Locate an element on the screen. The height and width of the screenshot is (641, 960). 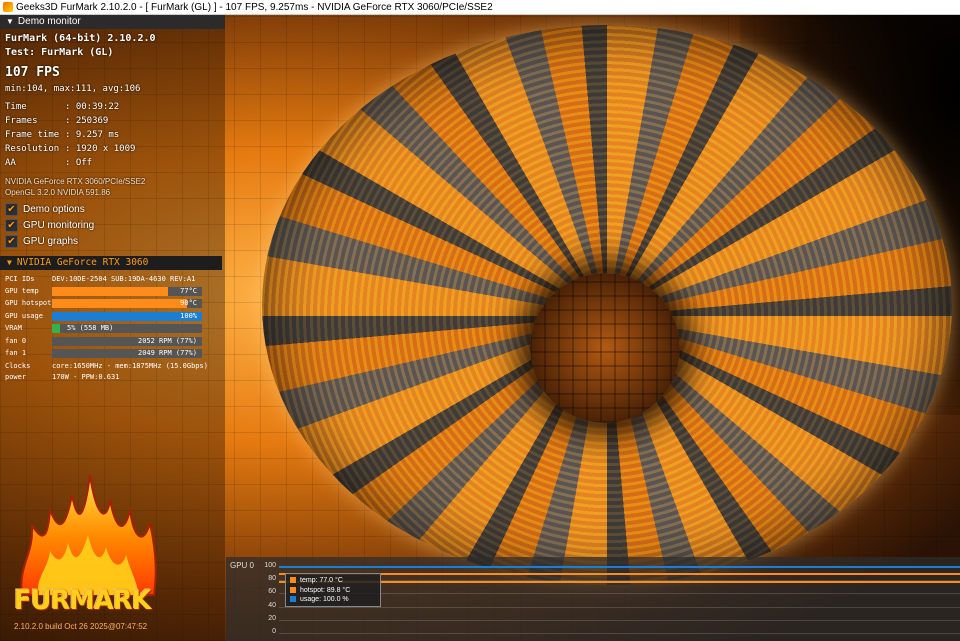
y-tick-label: 60 is located at coordinates (272, 592).